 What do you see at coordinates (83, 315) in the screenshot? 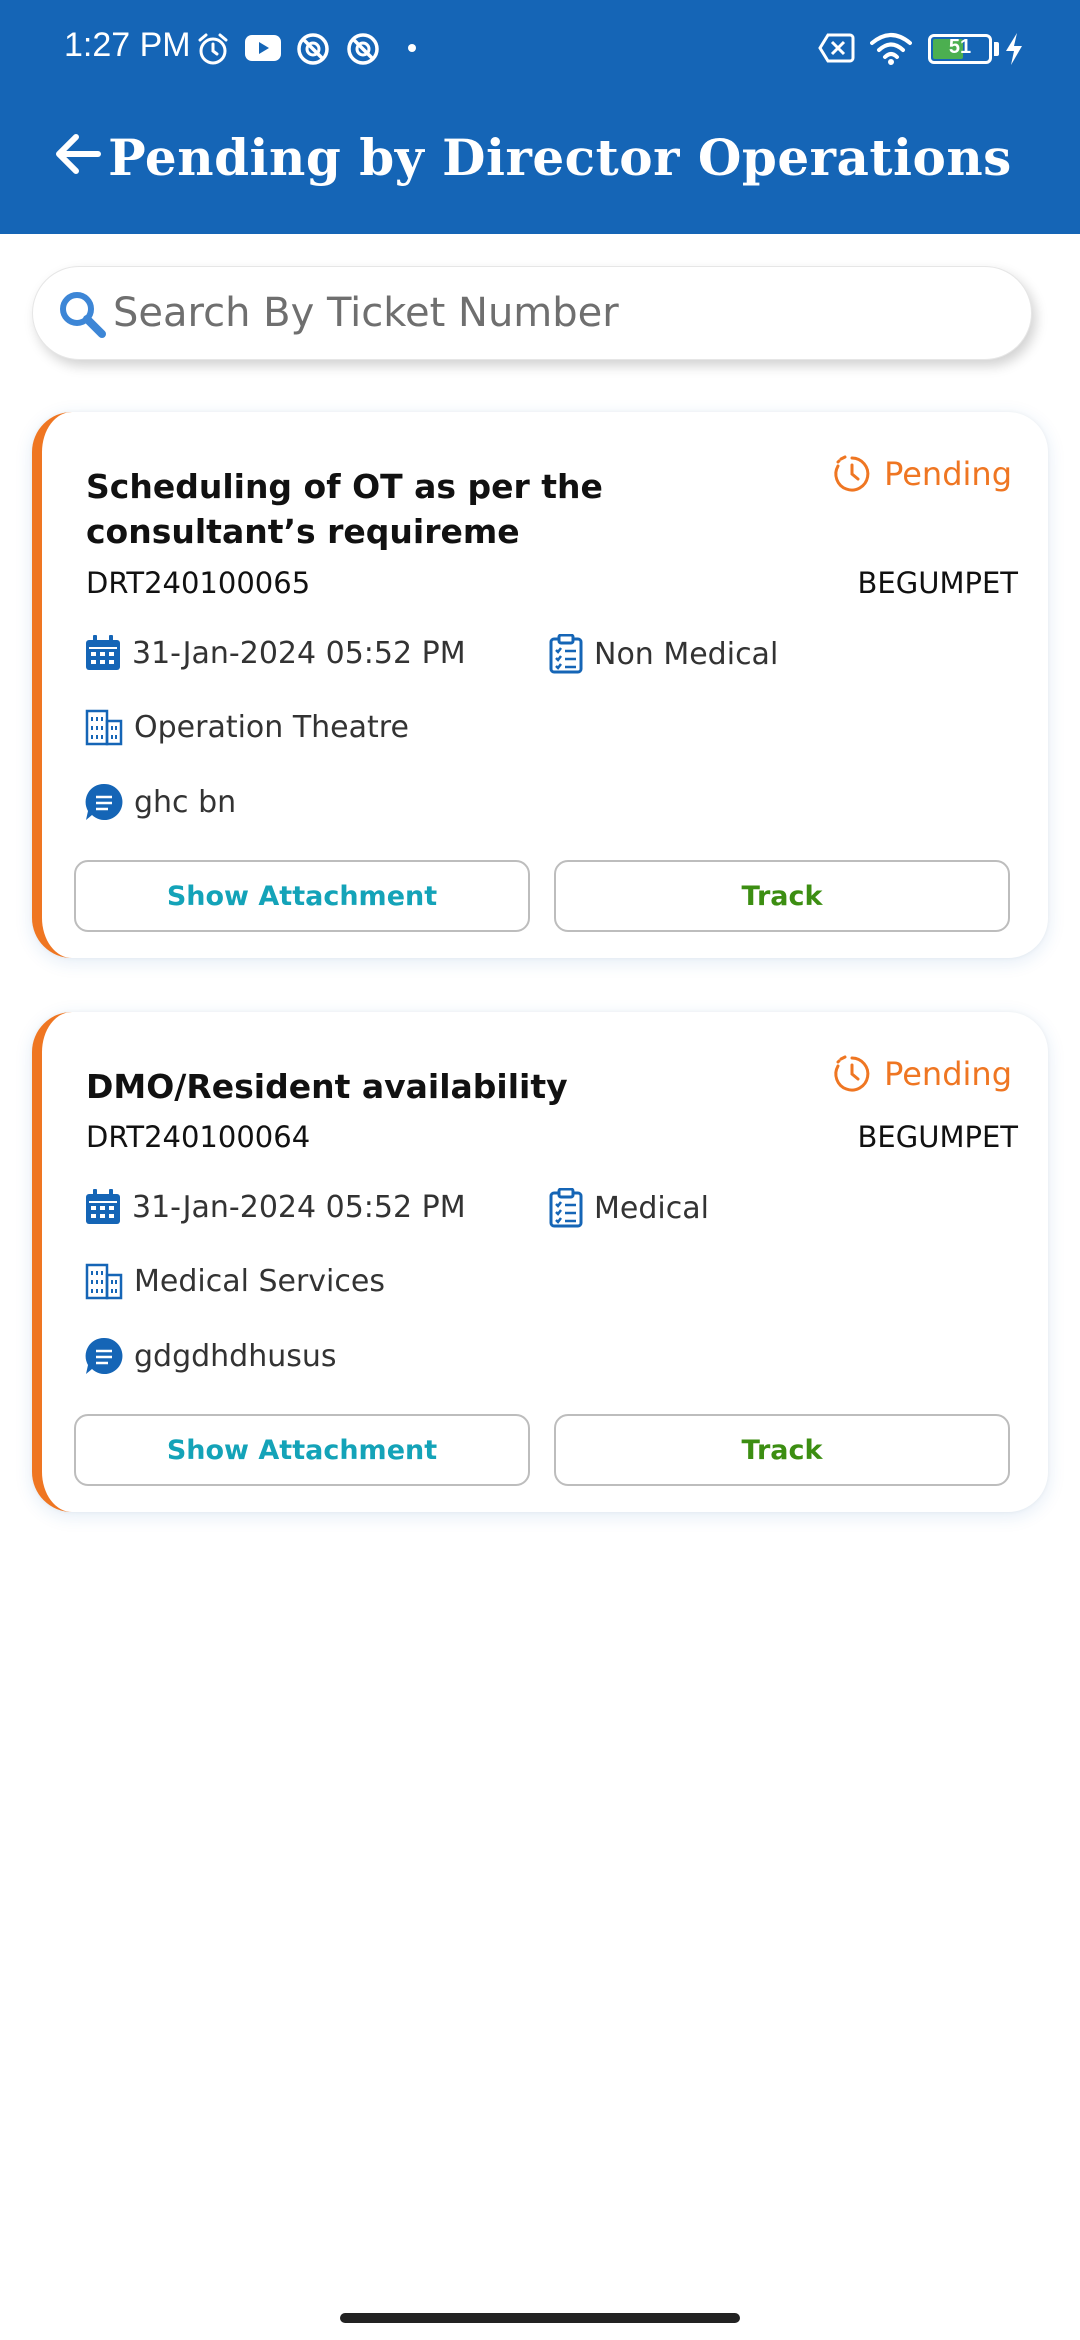
I see `search-icon` at bounding box center [83, 315].